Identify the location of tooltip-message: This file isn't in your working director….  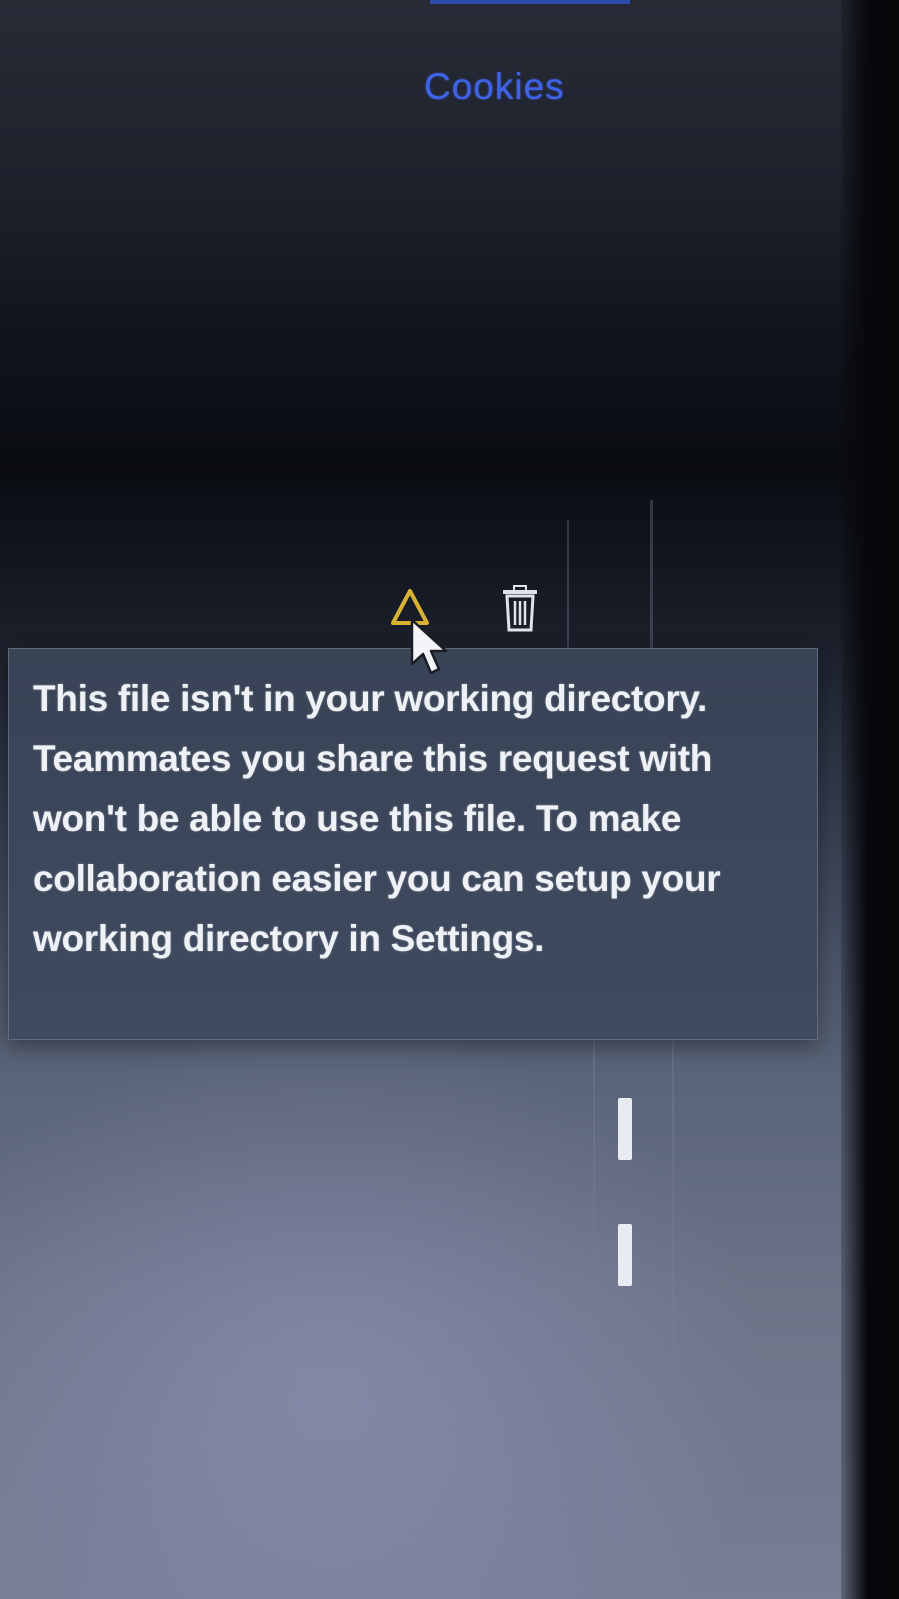
(377, 818).